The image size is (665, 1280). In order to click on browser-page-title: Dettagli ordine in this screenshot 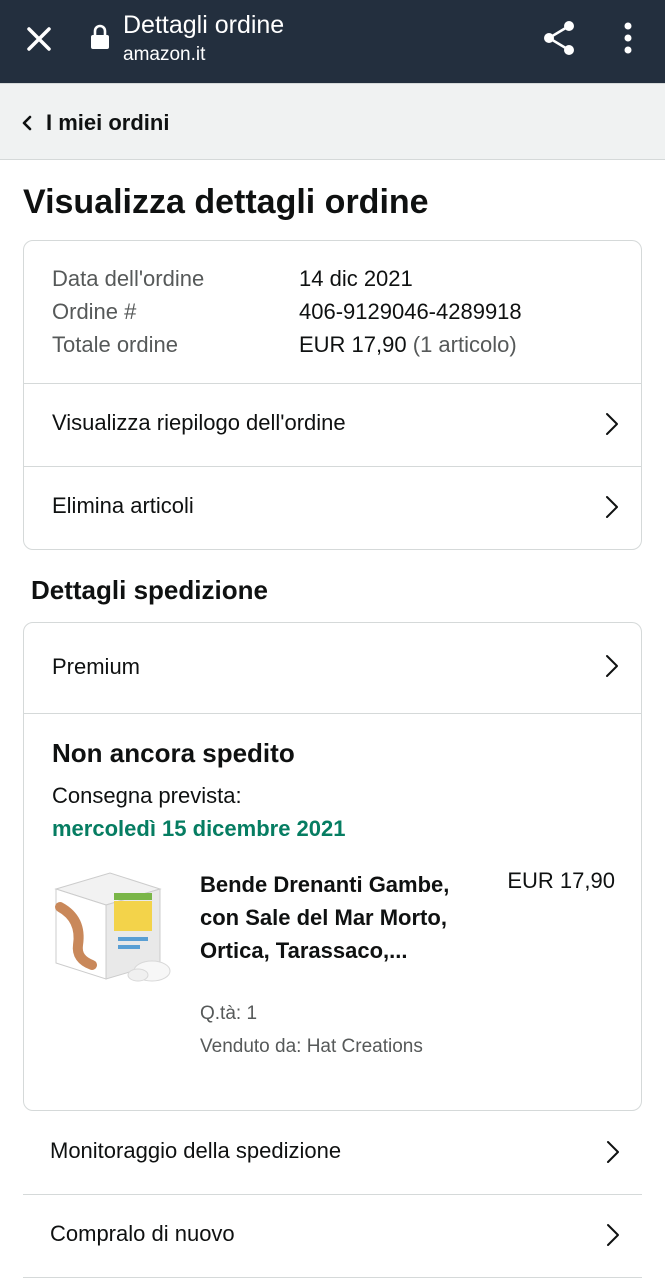, I will do `click(204, 25)`.